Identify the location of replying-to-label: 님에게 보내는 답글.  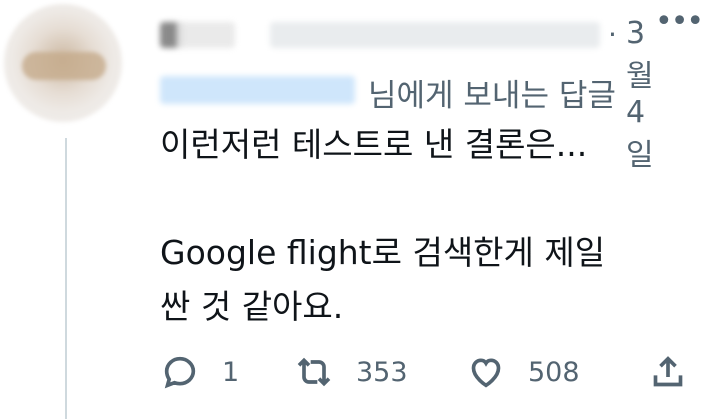
(492, 96).